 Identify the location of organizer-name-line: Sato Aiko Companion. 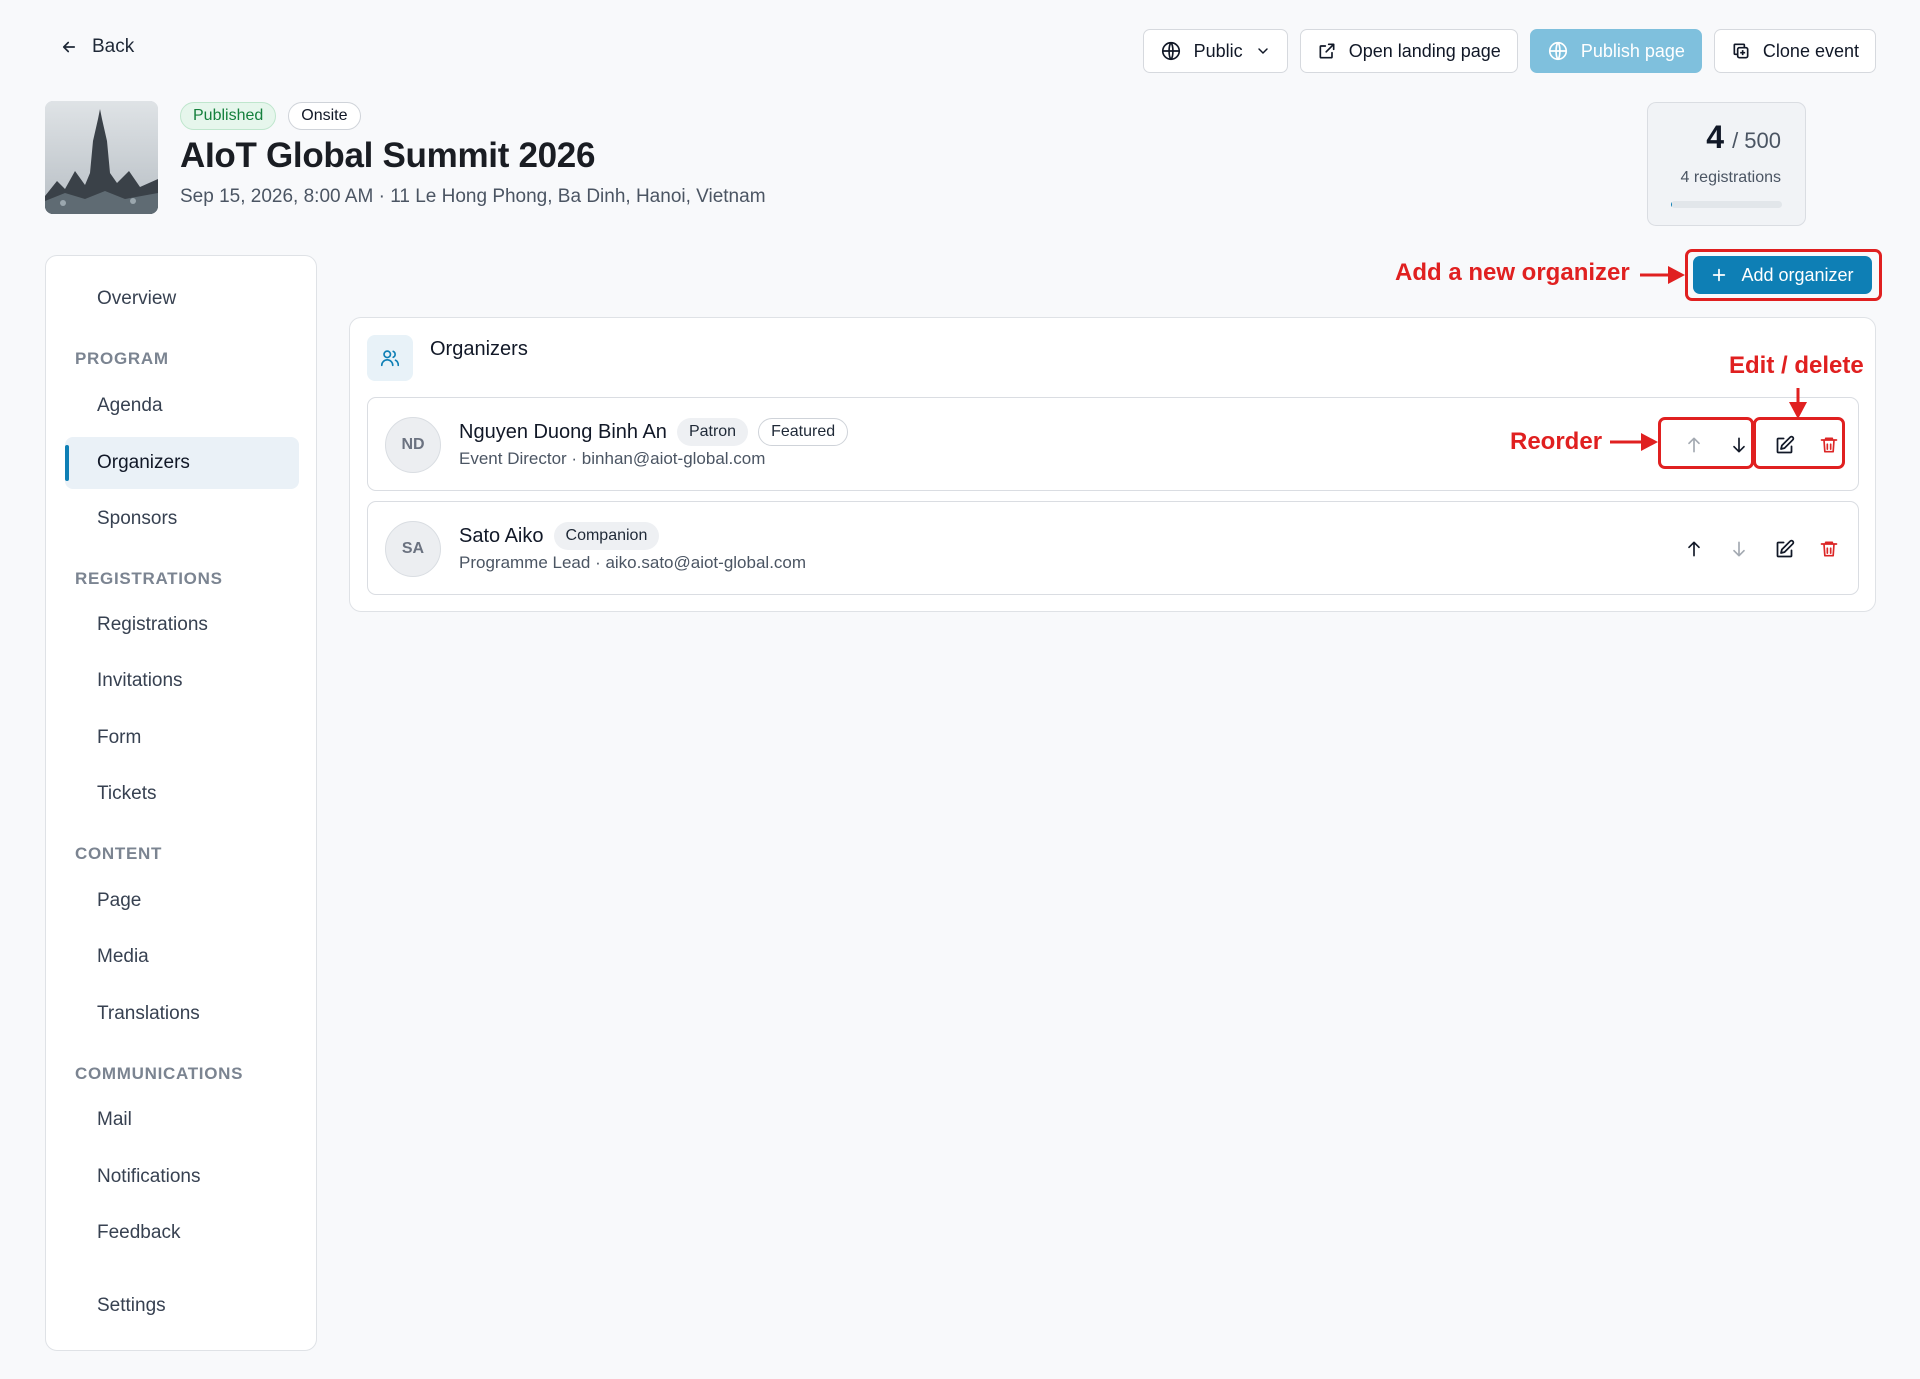
(559, 536).